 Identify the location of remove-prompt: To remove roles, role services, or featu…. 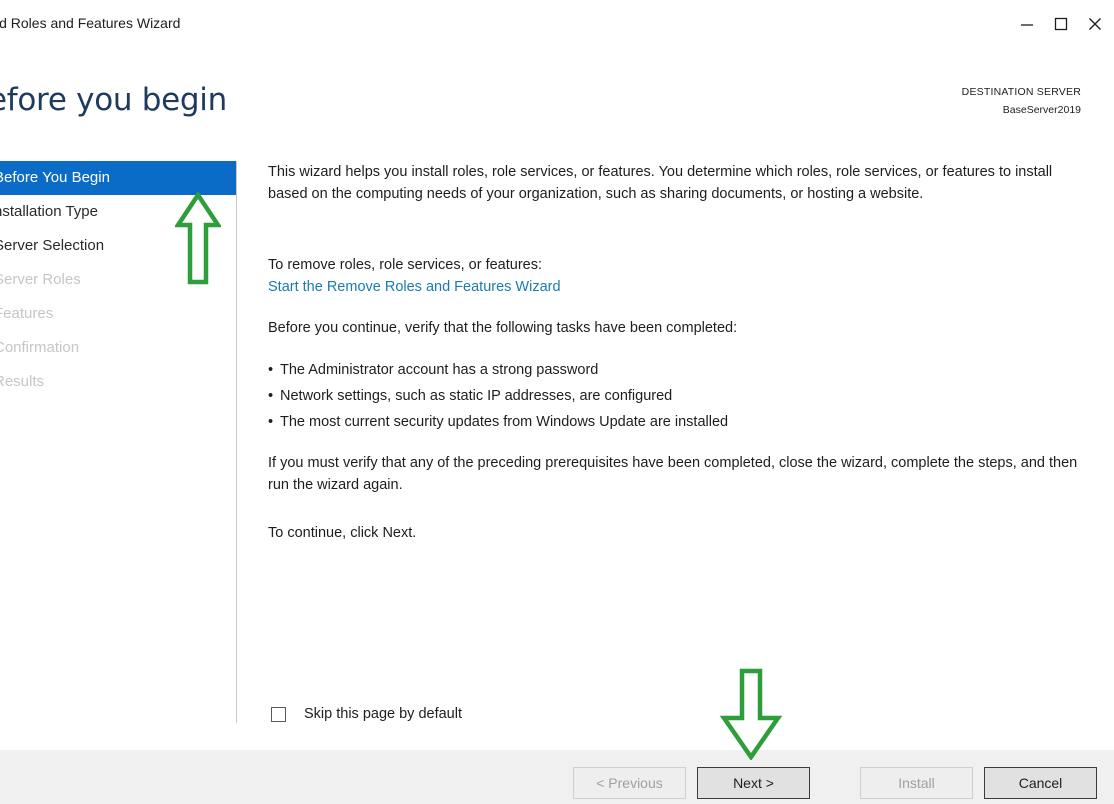
(405, 265).